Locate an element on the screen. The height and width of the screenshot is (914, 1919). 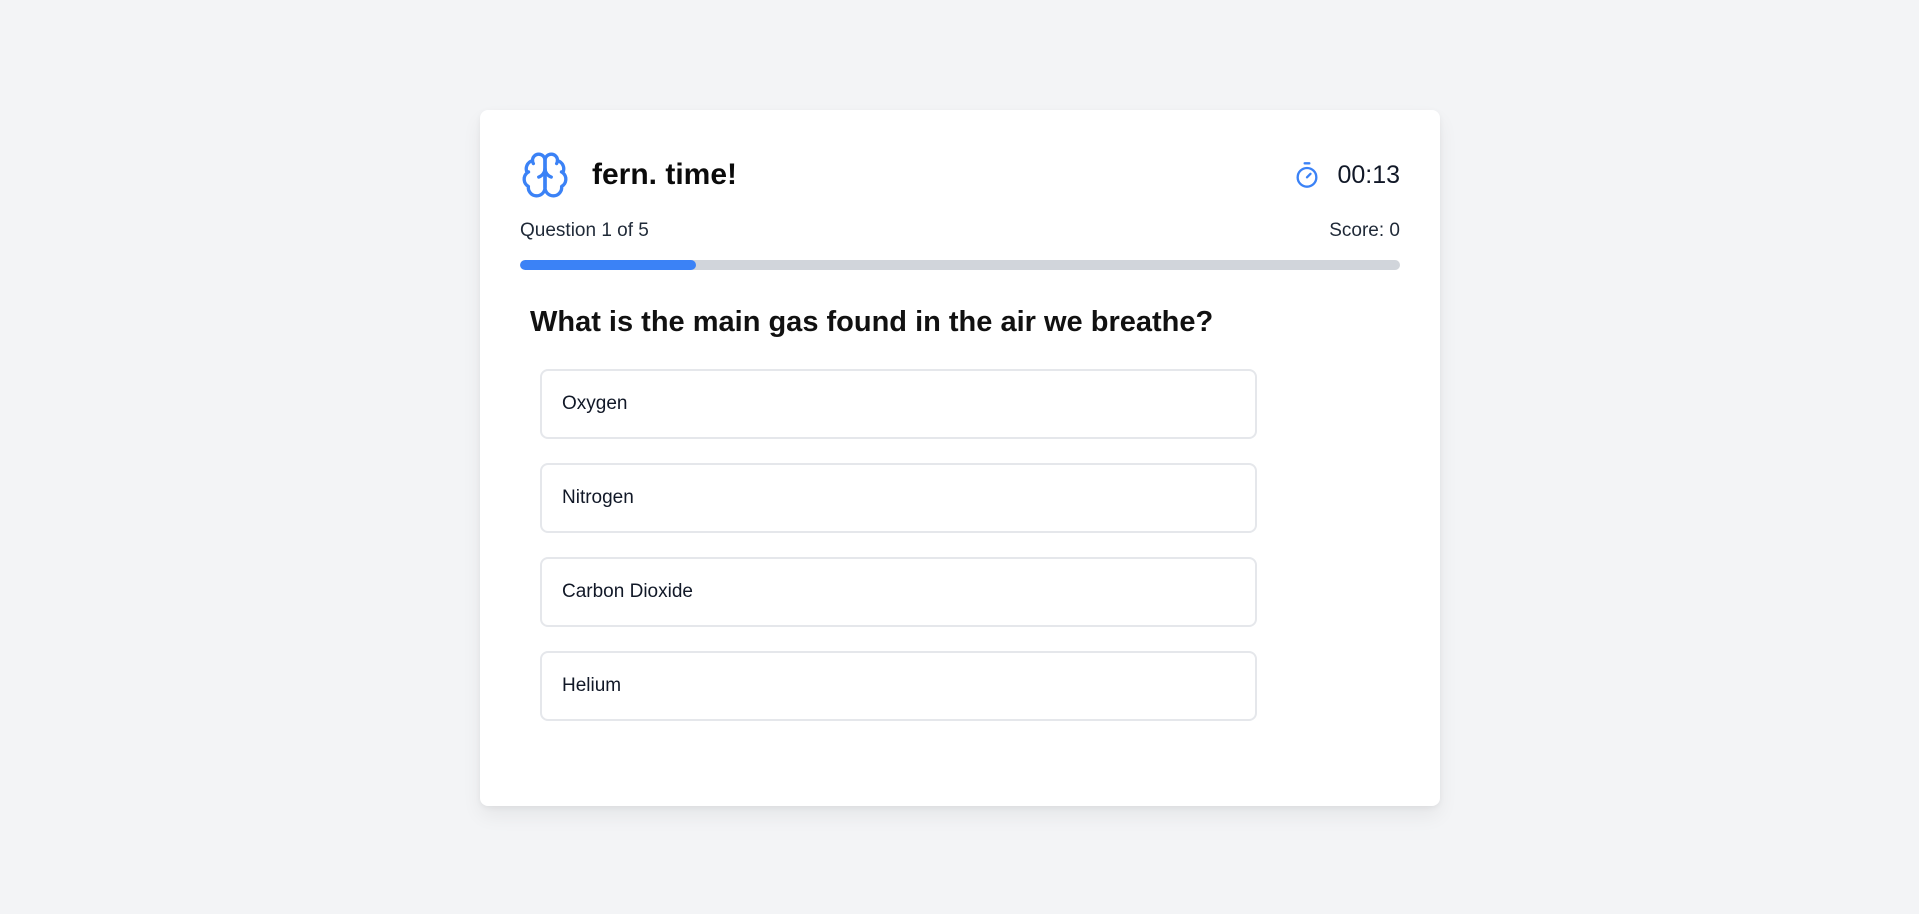
answer-option-label: Oxygen is located at coordinates (595, 403).